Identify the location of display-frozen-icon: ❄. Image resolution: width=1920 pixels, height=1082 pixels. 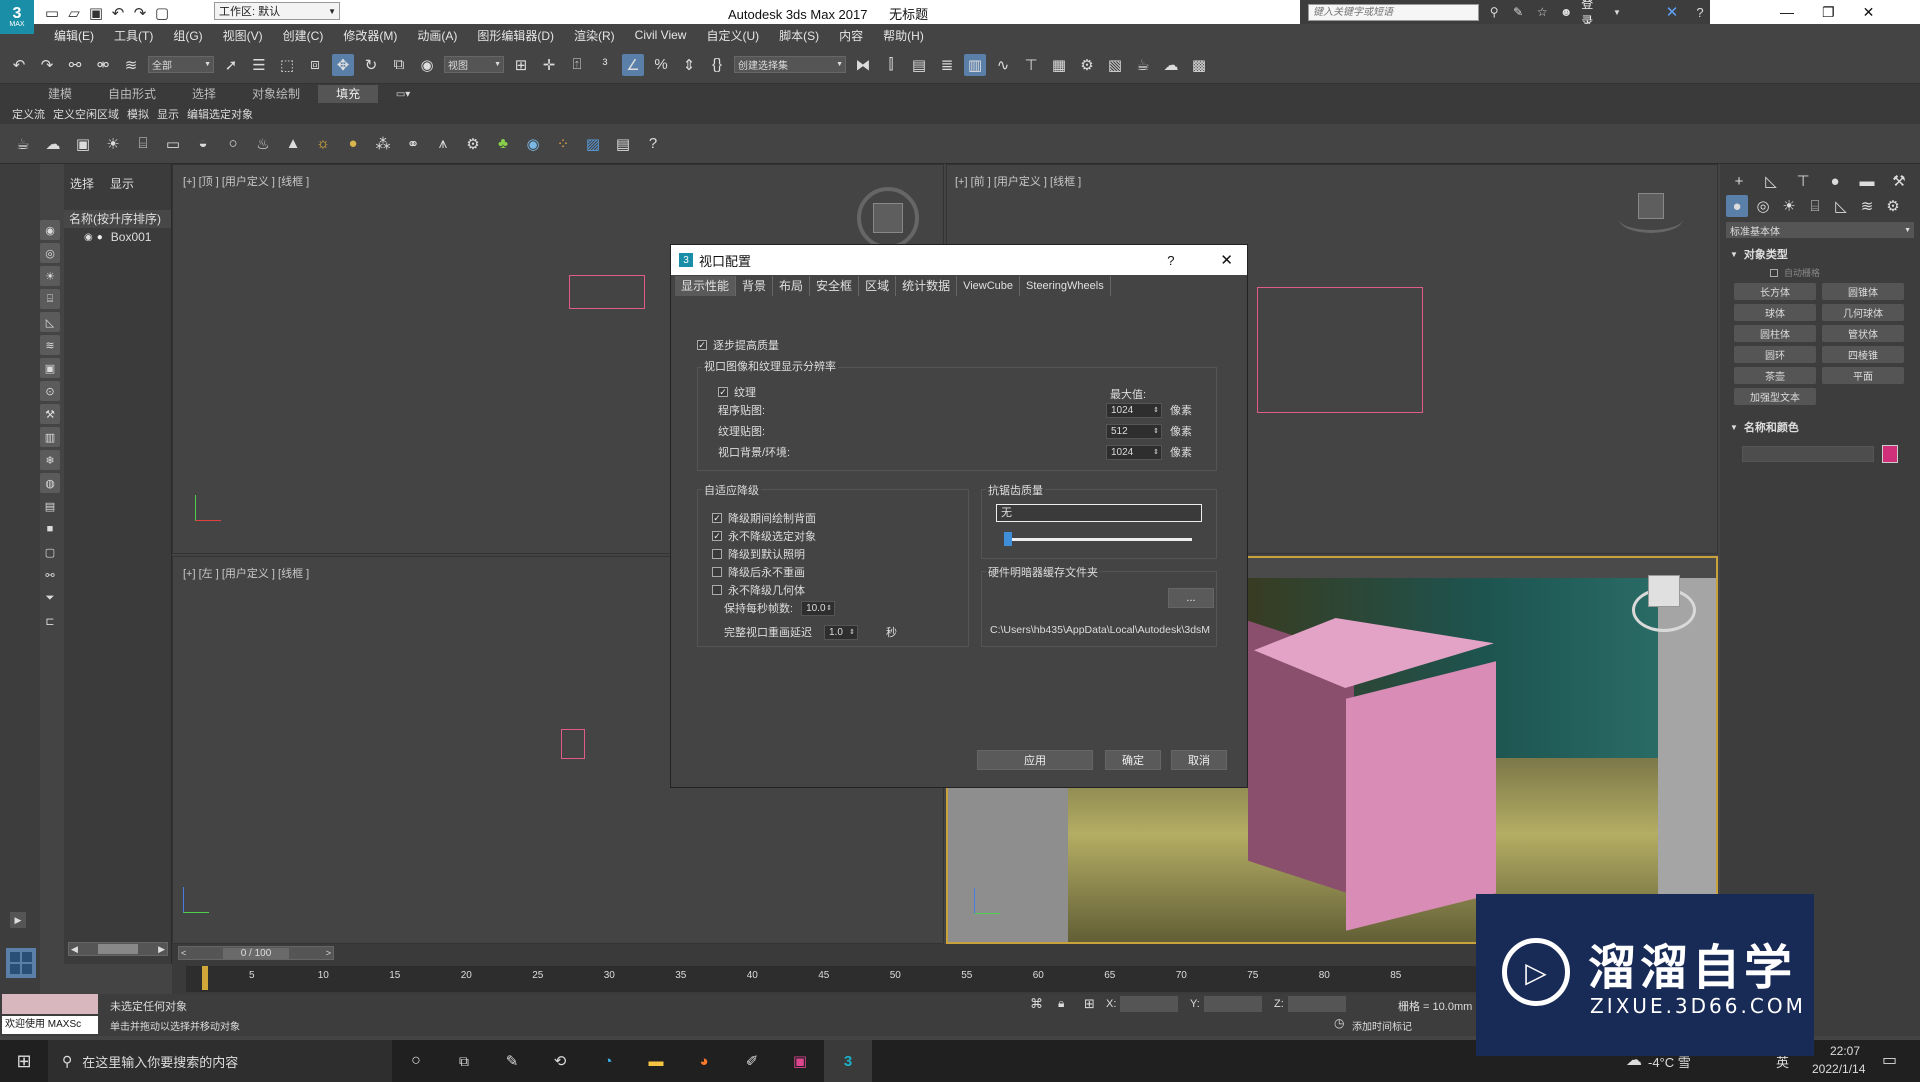
(50, 460).